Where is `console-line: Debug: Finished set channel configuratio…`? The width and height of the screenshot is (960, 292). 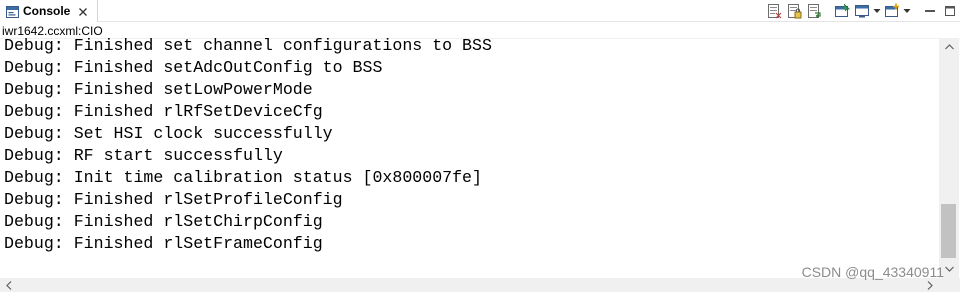
console-line: Debug: Finished set channel configuratio… is located at coordinates (248, 45).